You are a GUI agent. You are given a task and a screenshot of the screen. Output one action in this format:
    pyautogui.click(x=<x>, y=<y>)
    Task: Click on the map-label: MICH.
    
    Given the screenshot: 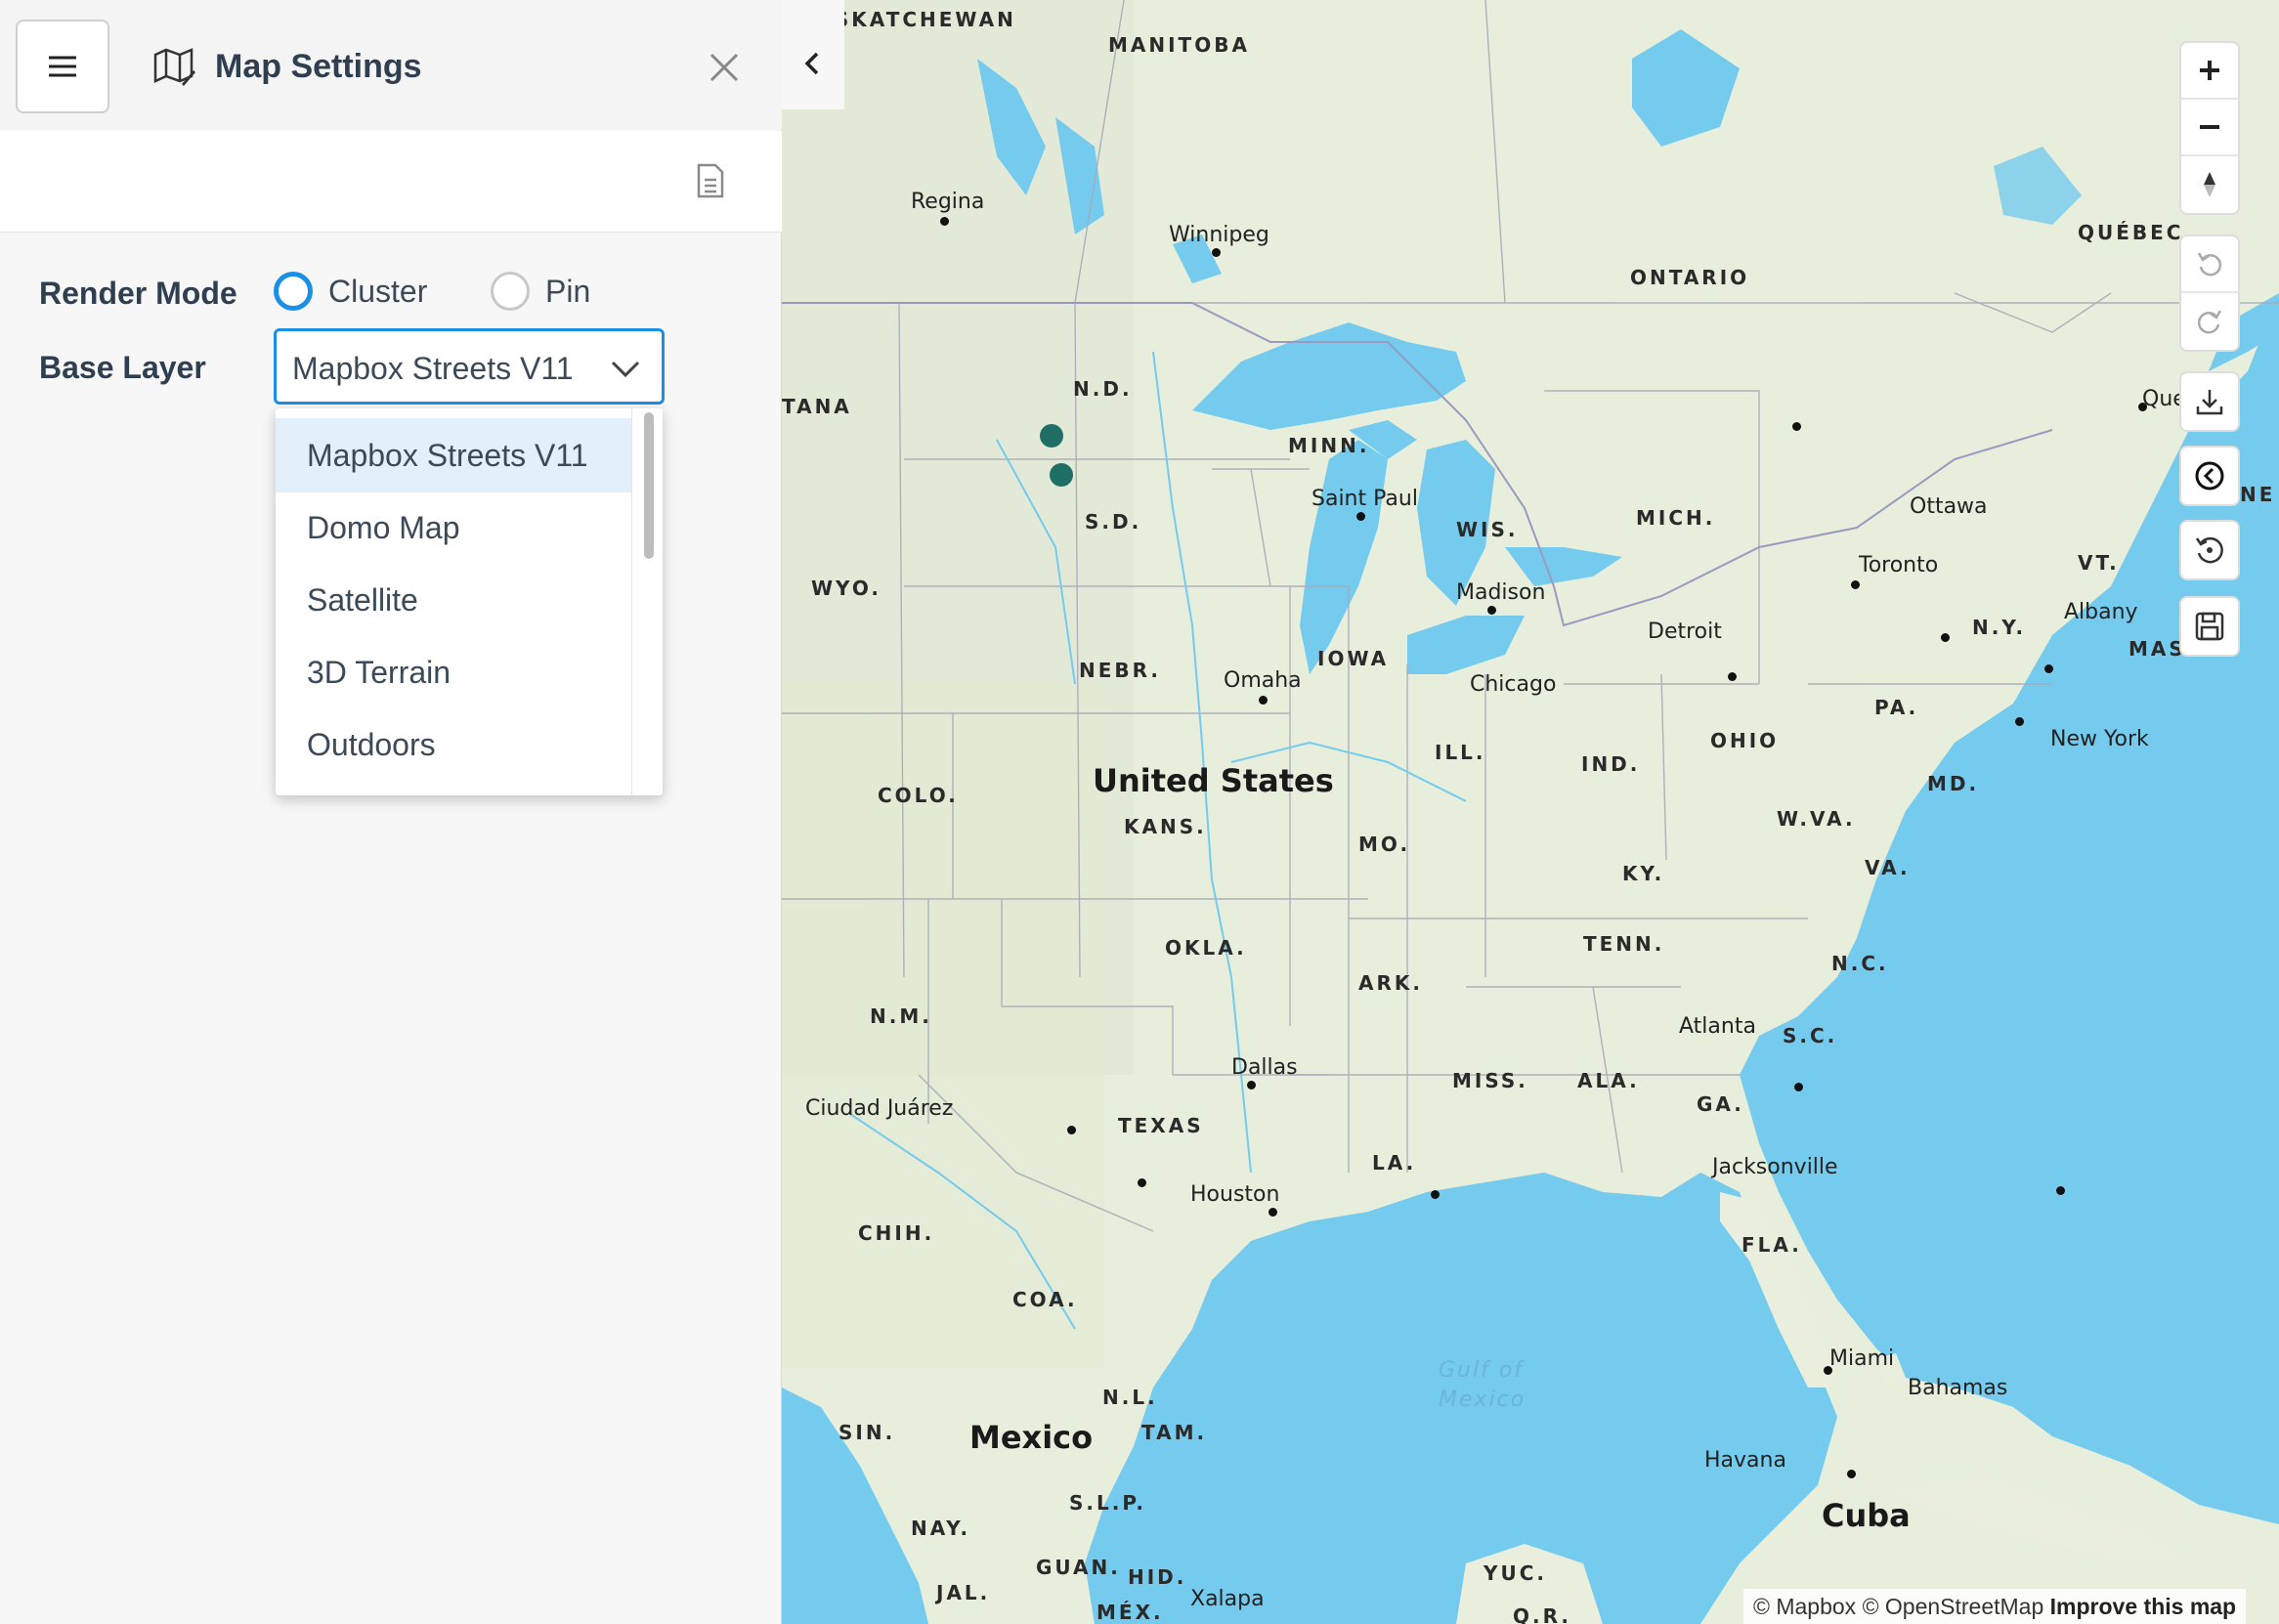 What is the action you would take?
    pyautogui.click(x=1676, y=518)
    